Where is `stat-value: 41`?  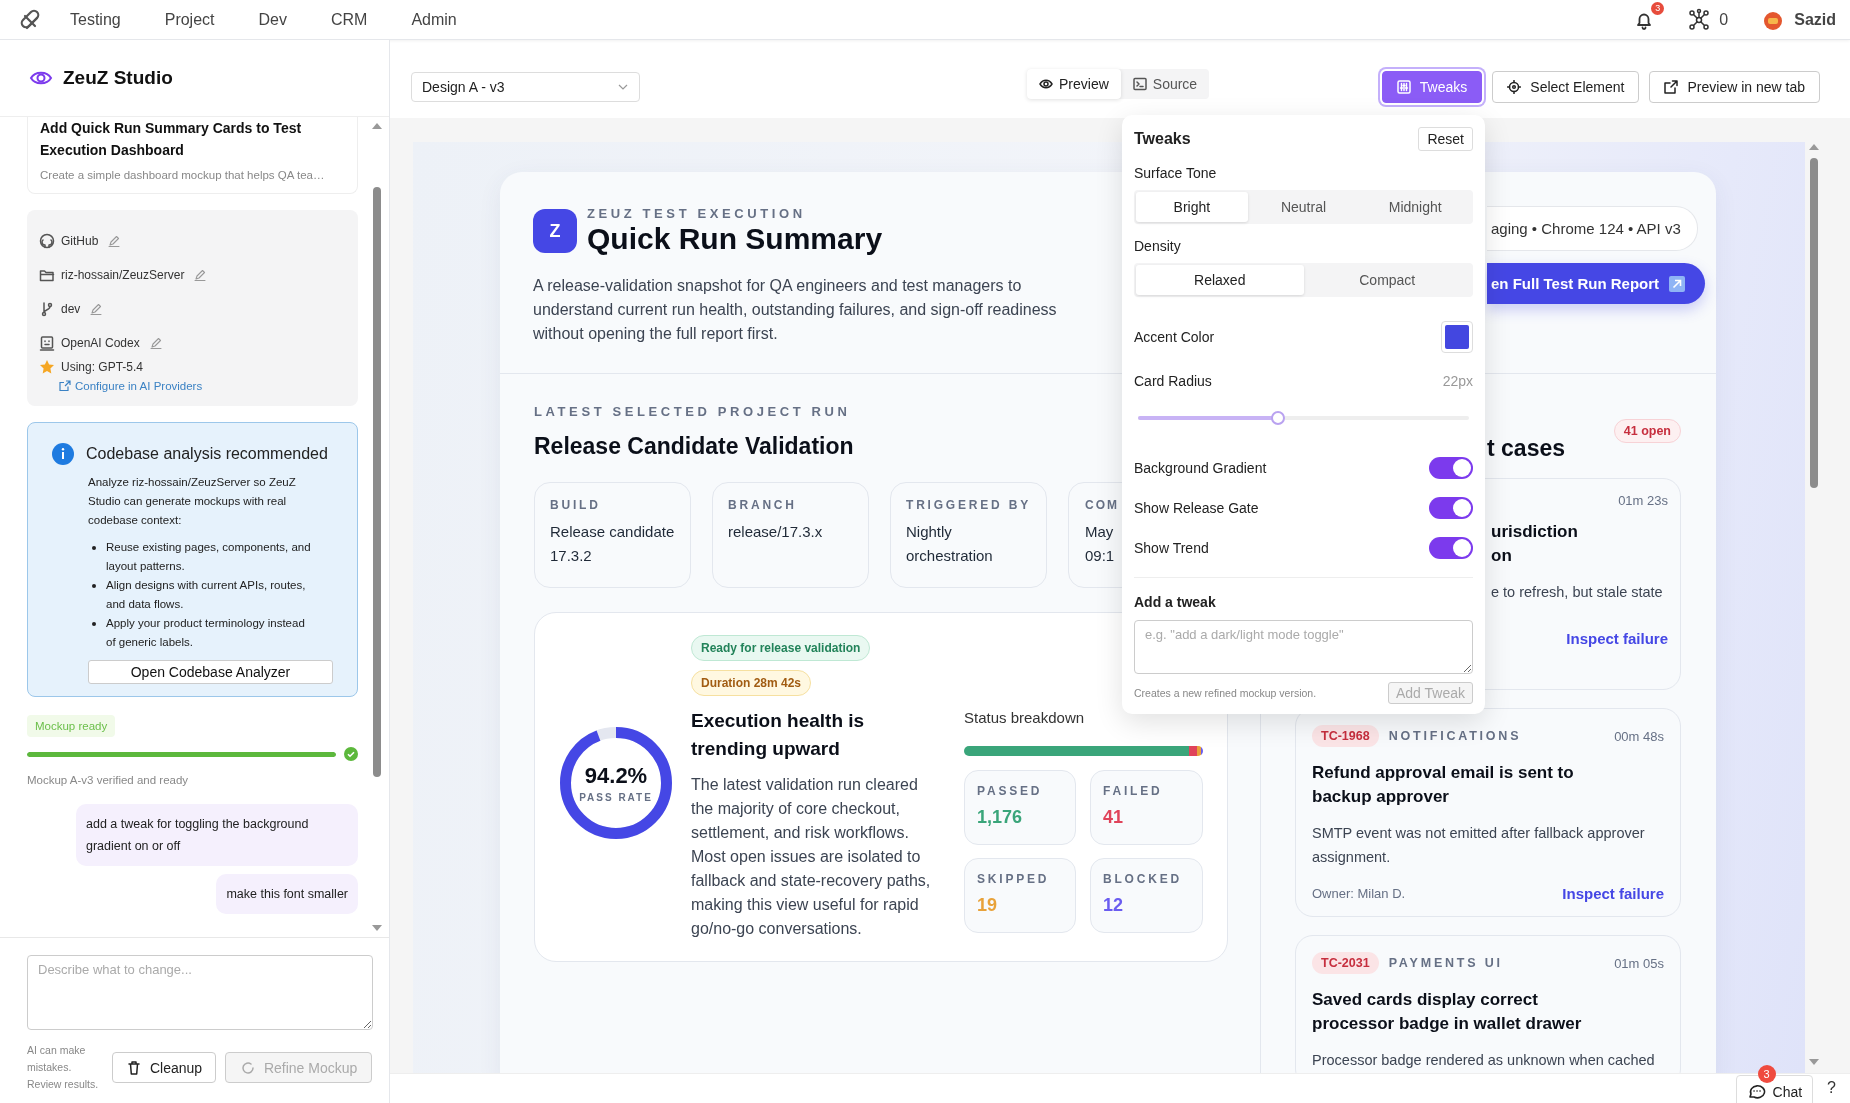
stat-value: 41 is located at coordinates (1114, 817).